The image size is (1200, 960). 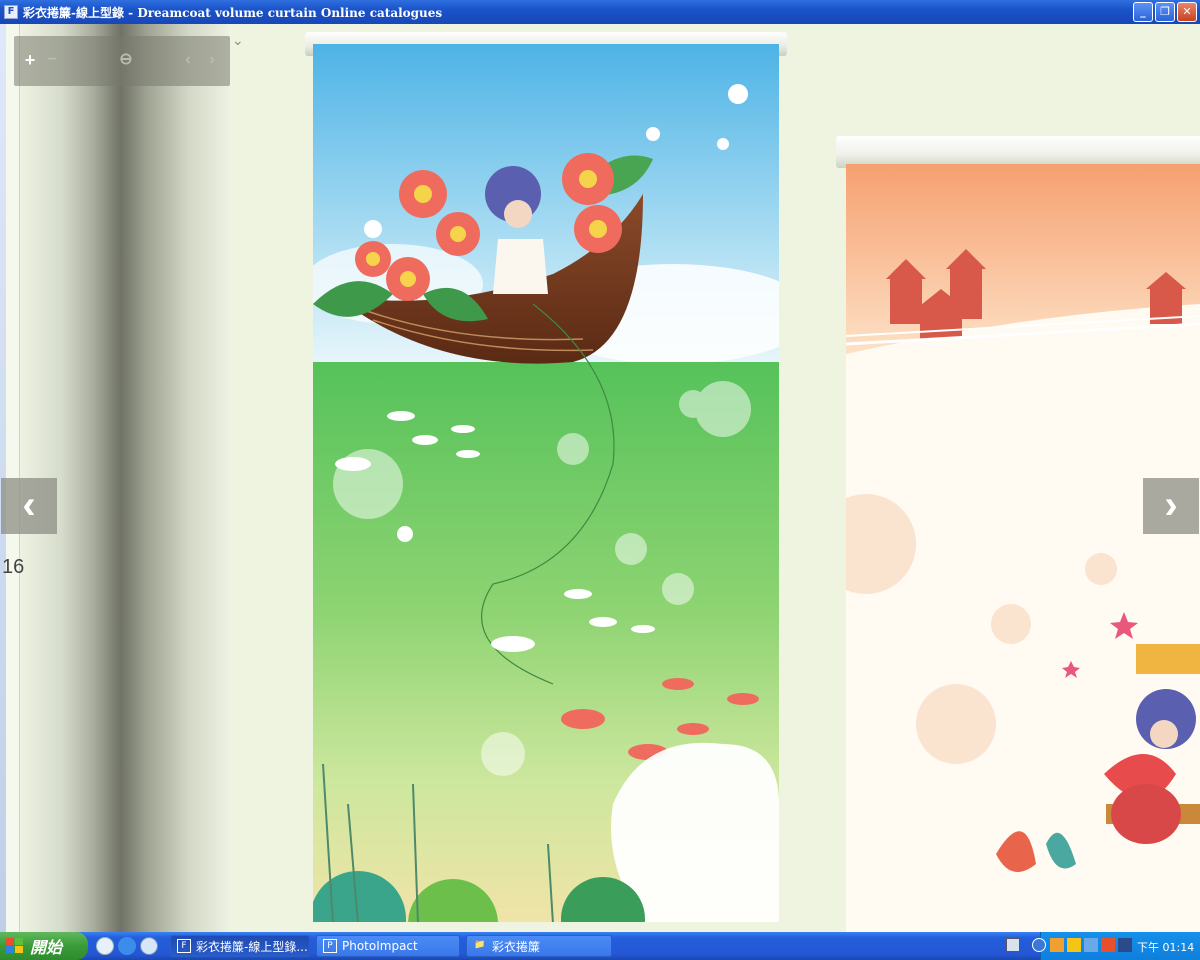 What do you see at coordinates (1187, 12) in the screenshot?
I see `close-button: ✕` at bounding box center [1187, 12].